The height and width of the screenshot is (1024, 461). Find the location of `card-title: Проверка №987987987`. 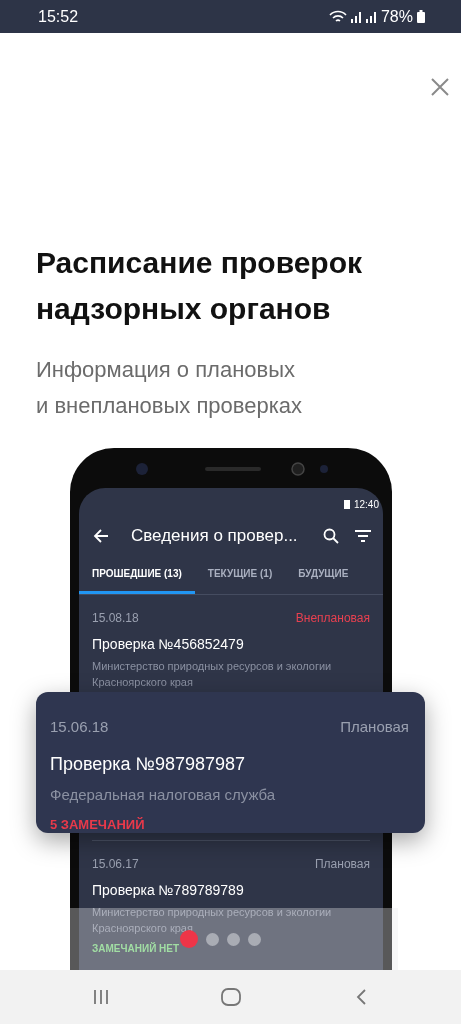

card-title: Проверка №987987987 is located at coordinates (148, 764).